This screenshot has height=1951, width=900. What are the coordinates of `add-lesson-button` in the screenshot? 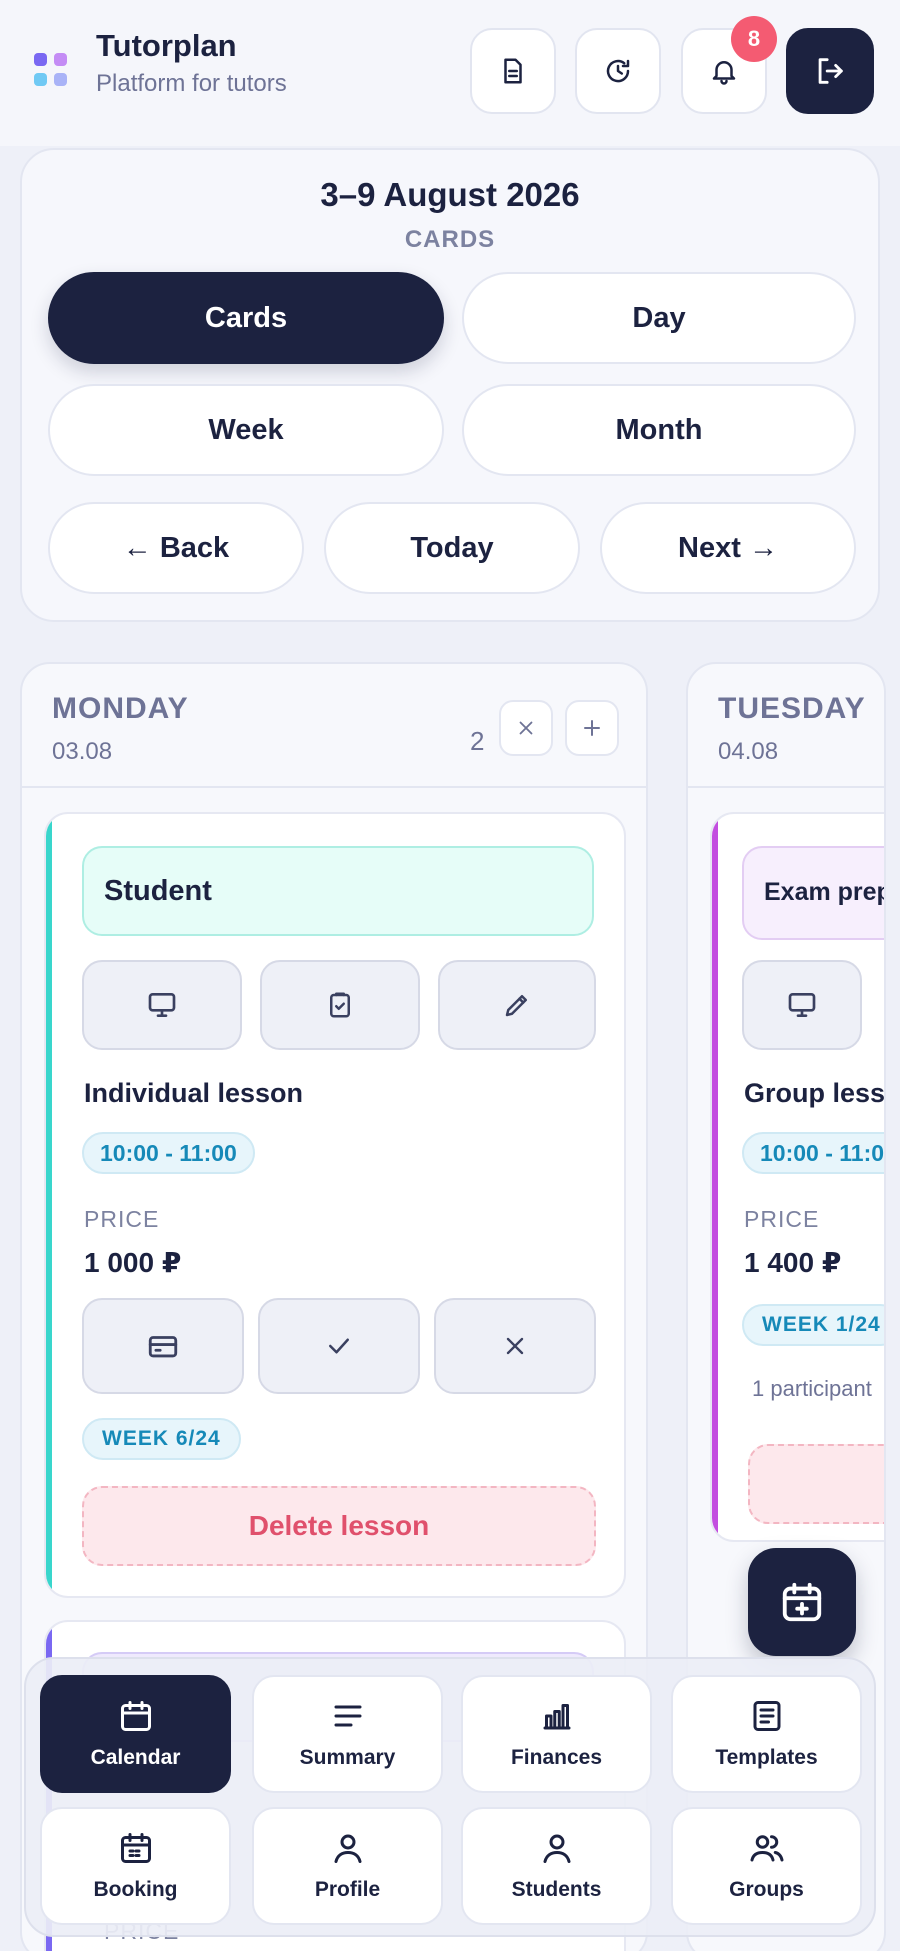 It's located at (592, 728).